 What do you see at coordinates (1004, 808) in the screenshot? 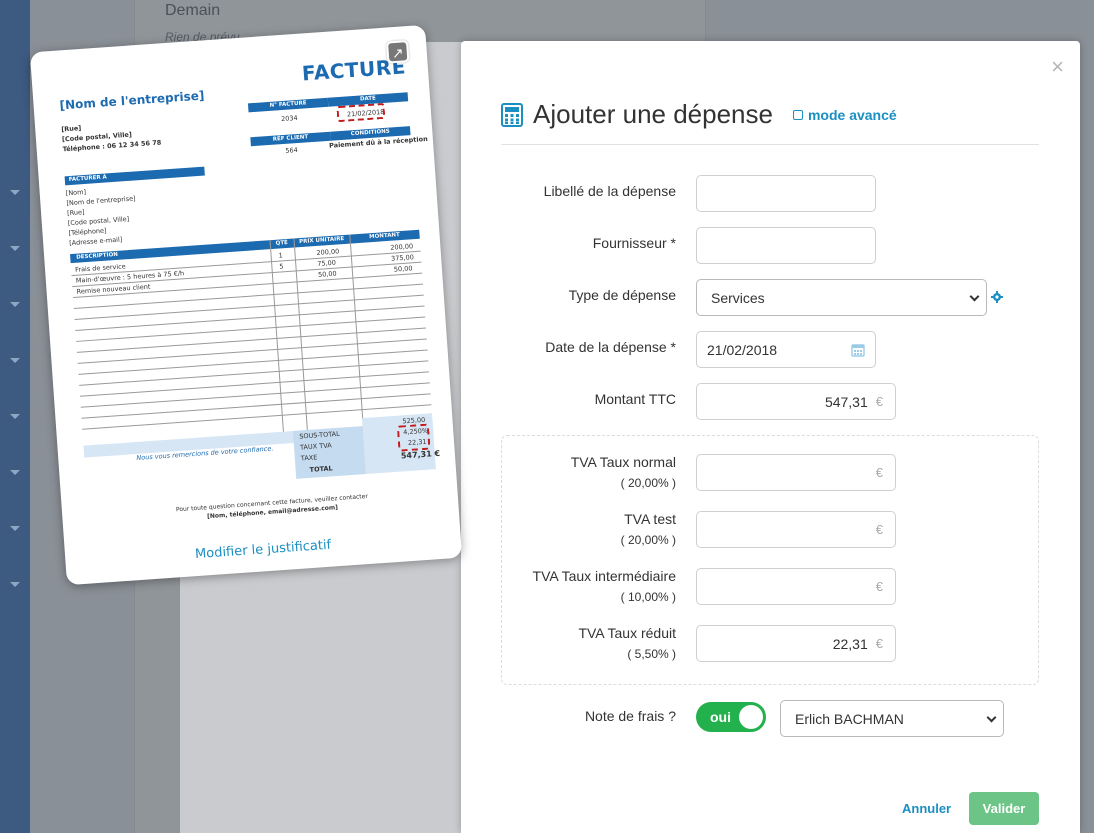
I see `validate-button: Valider` at bounding box center [1004, 808].